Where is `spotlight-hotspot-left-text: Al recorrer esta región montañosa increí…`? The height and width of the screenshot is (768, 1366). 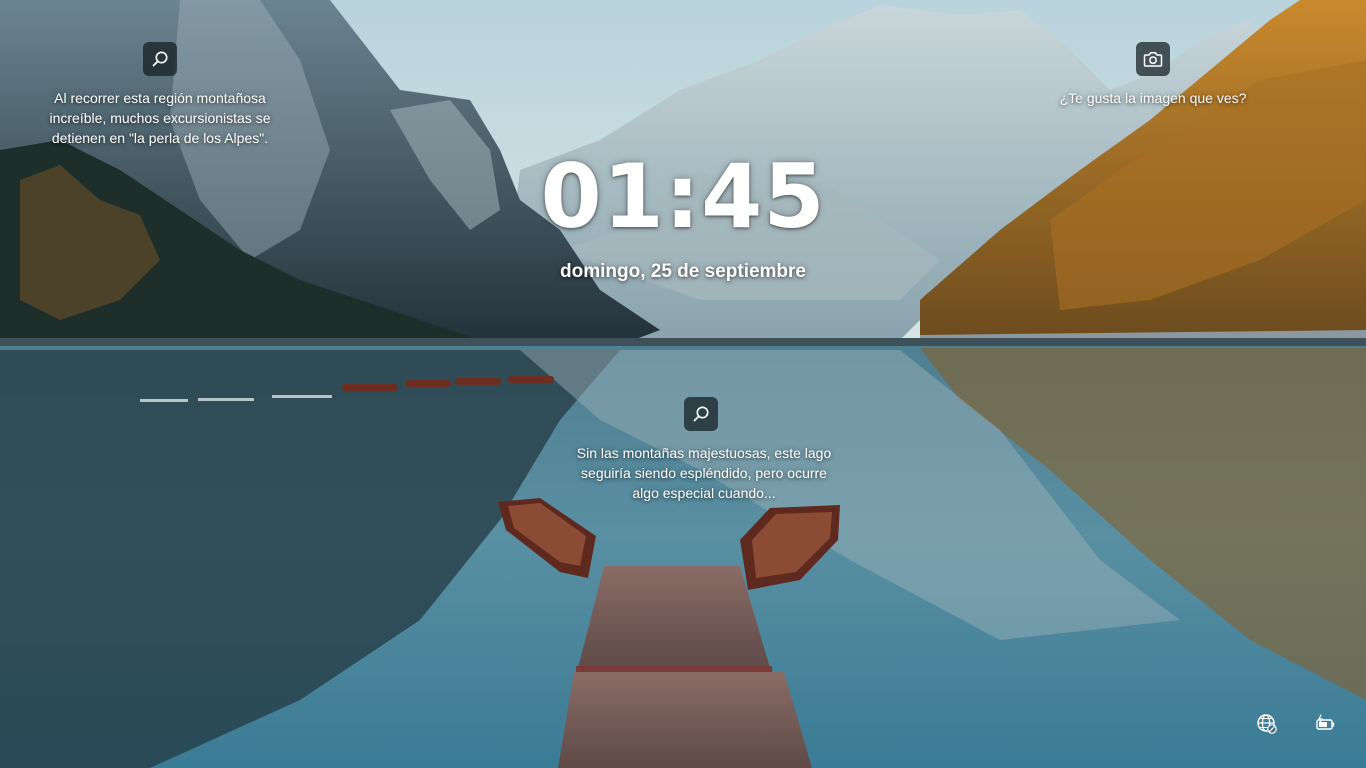 spotlight-hotspot-left-text: Al recorrer esta región montañosa increí… is located at coordinates (160, 118).